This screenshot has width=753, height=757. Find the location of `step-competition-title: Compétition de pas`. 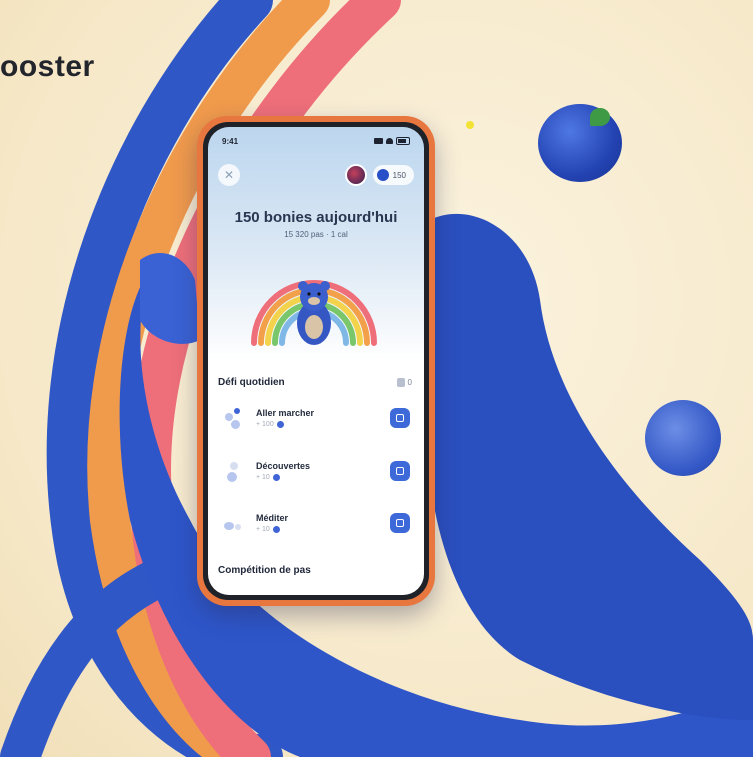

step-competition-title: Compétition de pas is located at coordinates (264, 570).